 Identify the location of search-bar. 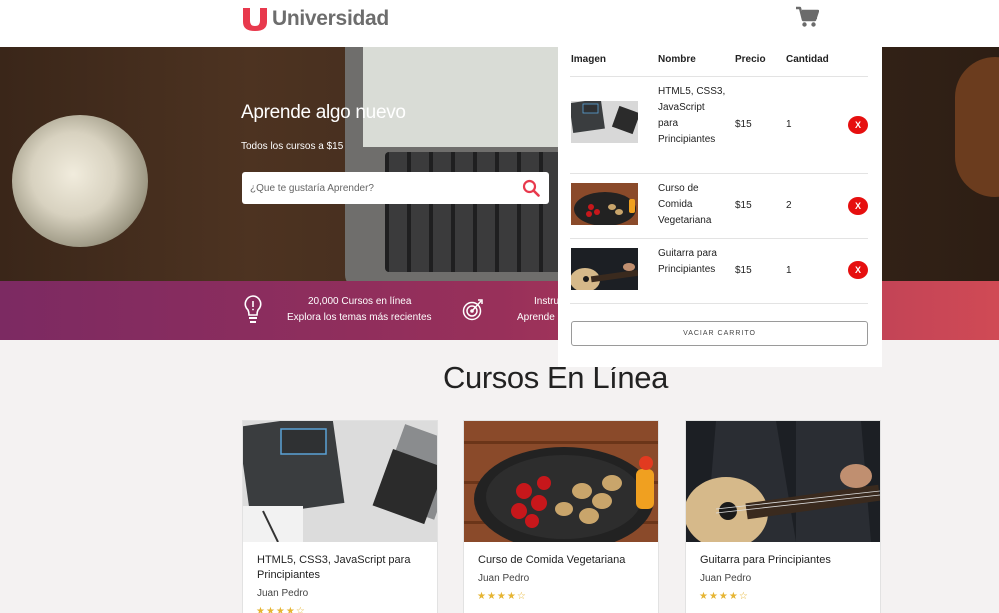
(395, 188).